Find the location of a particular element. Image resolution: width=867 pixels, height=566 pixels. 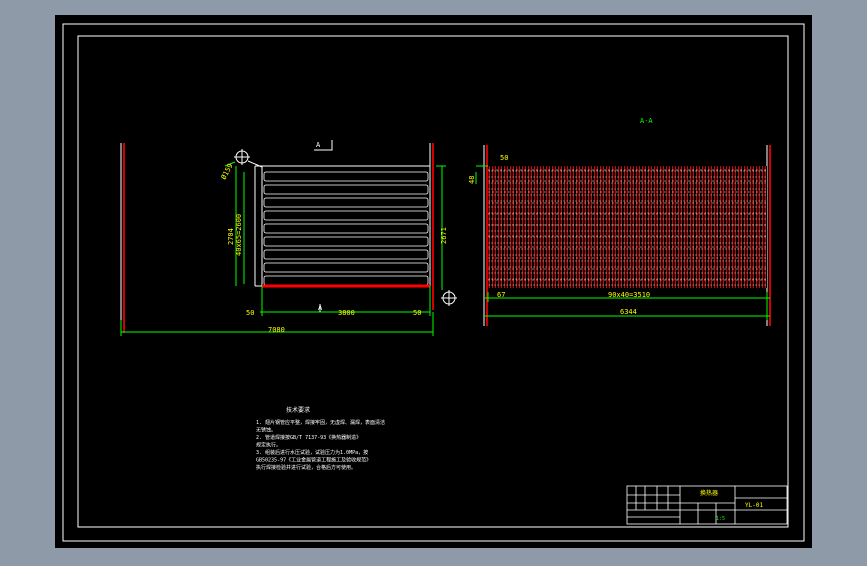

section-title: A-A is located at coordinates (646, 121).